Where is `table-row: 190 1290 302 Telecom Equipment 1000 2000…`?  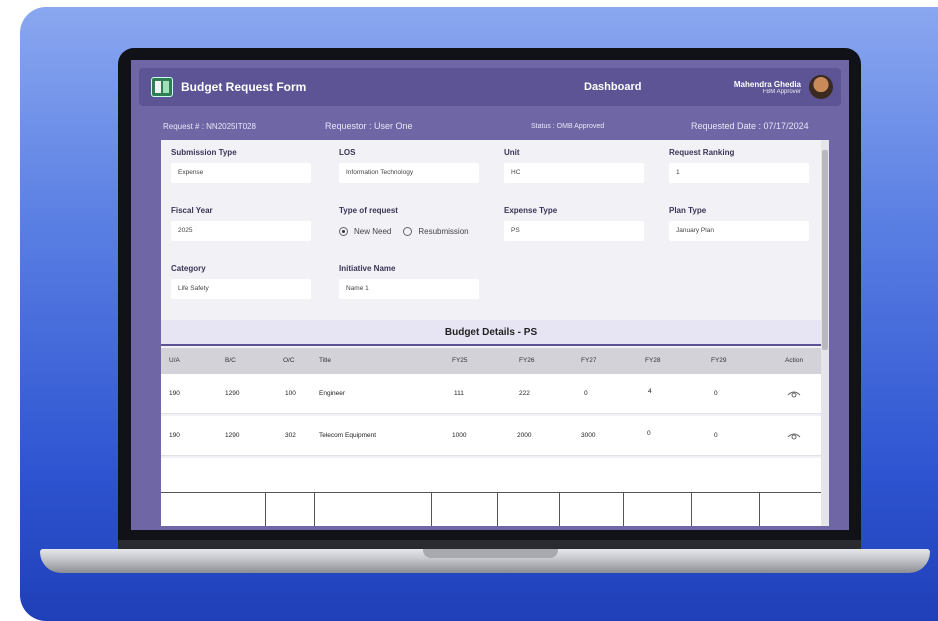
table-row: 190 1290 302 Telecom Equipment 1000 2000… is located at coordinates (491, 436).